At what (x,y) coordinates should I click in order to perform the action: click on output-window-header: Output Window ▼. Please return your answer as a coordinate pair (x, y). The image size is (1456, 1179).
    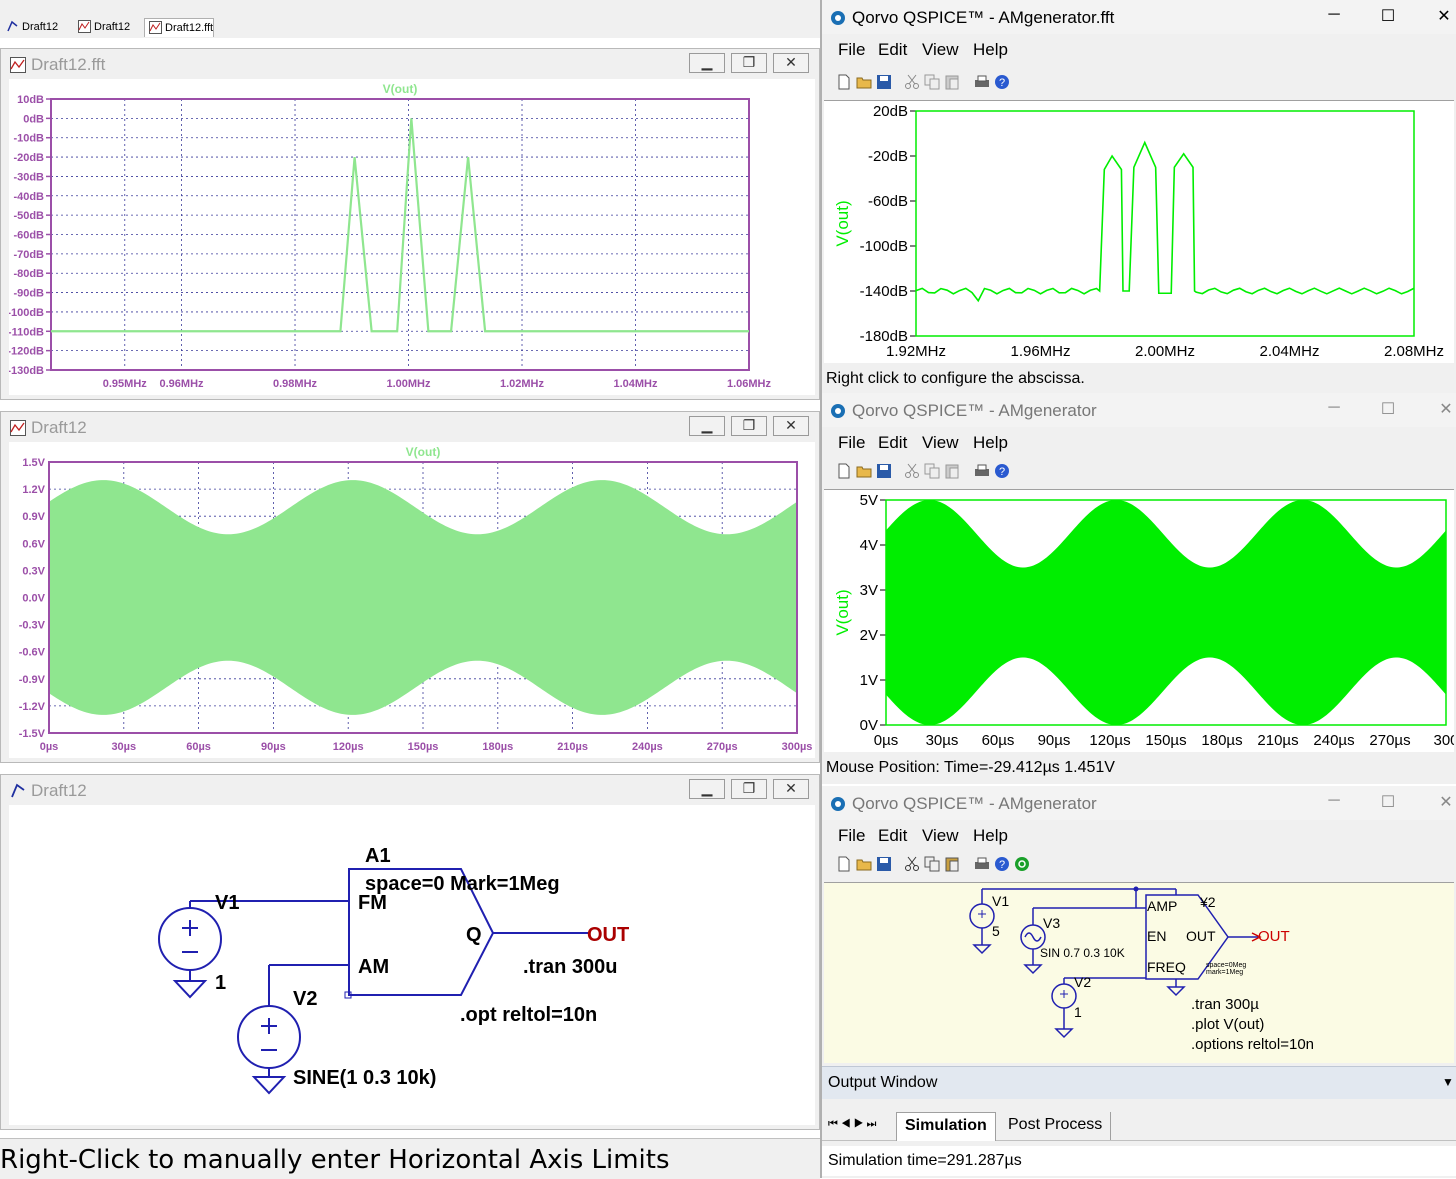
    Looking at the image, I should click on (1139, 1082).